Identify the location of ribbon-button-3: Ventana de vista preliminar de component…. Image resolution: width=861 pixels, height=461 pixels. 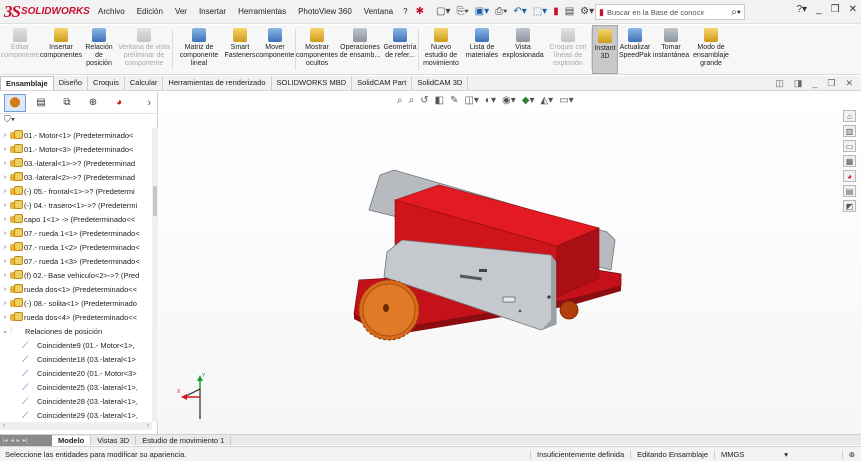
(144, 49).